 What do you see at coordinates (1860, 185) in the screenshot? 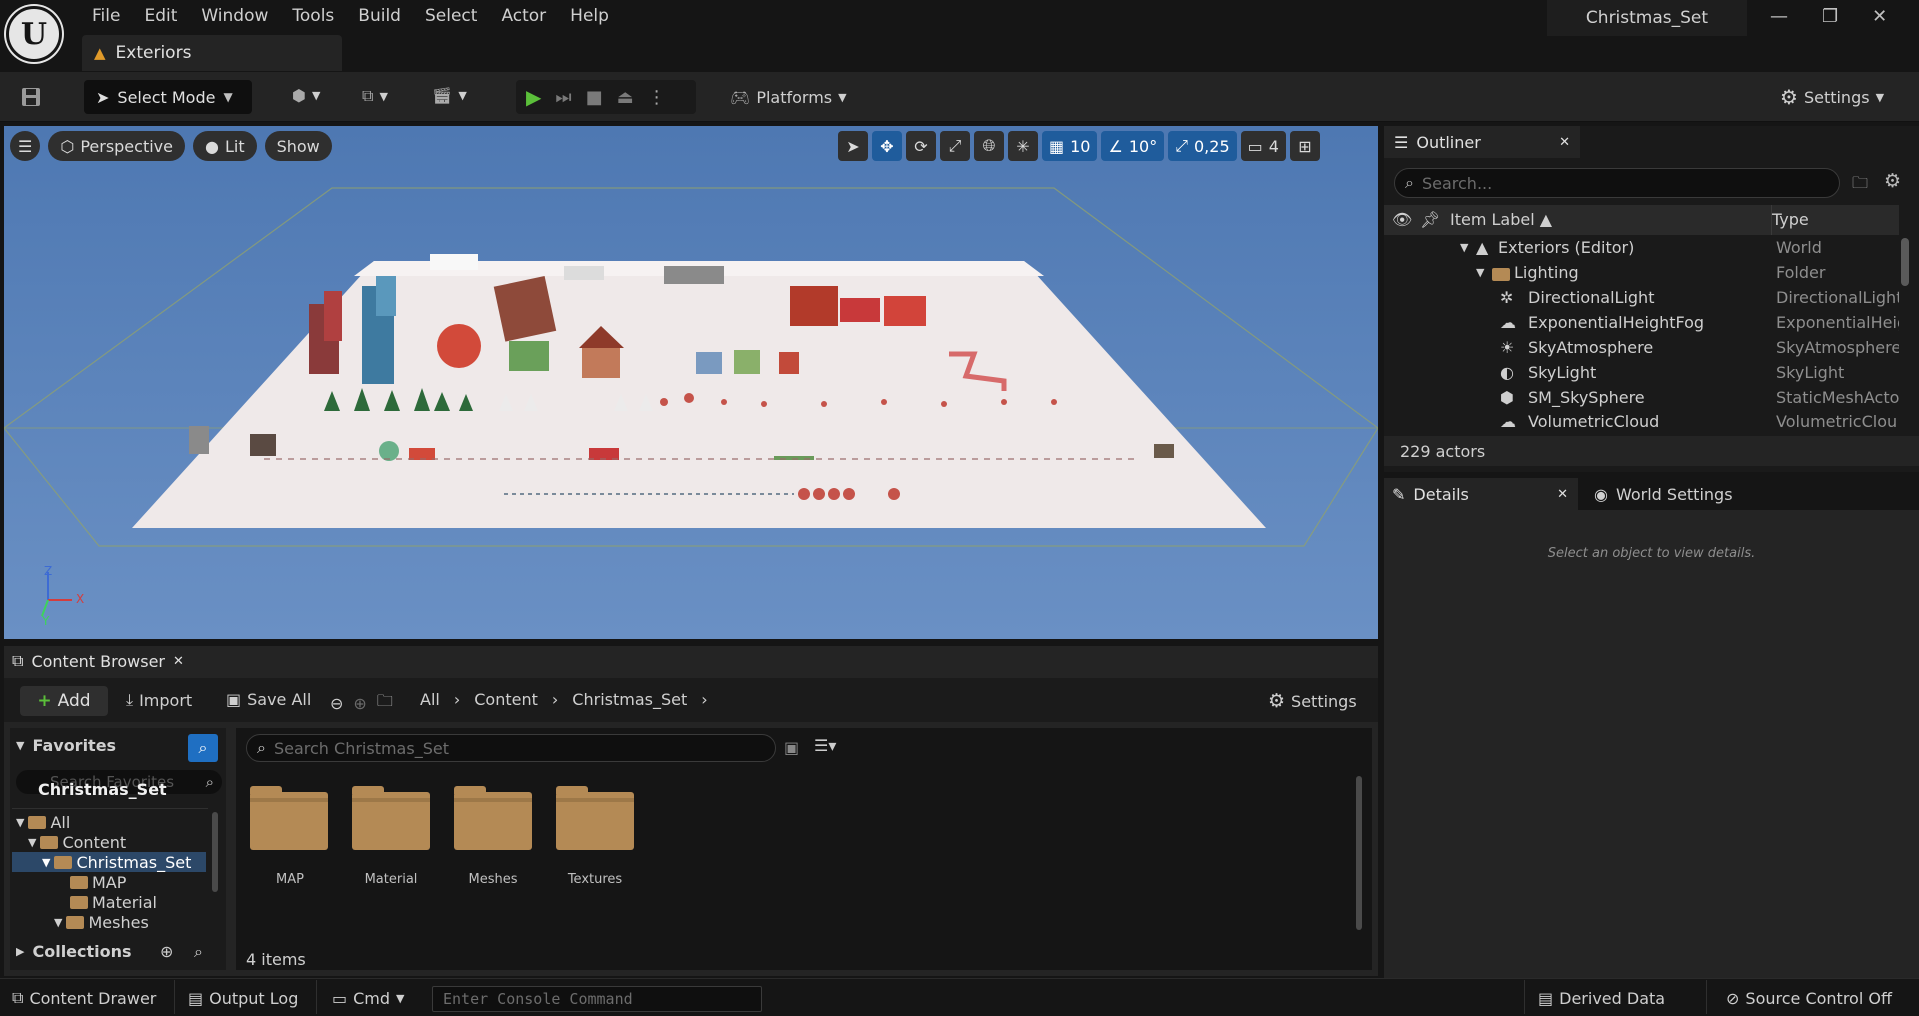
I see `add-folder-icon: 🗀︎` at bounding box center [1860, 185].